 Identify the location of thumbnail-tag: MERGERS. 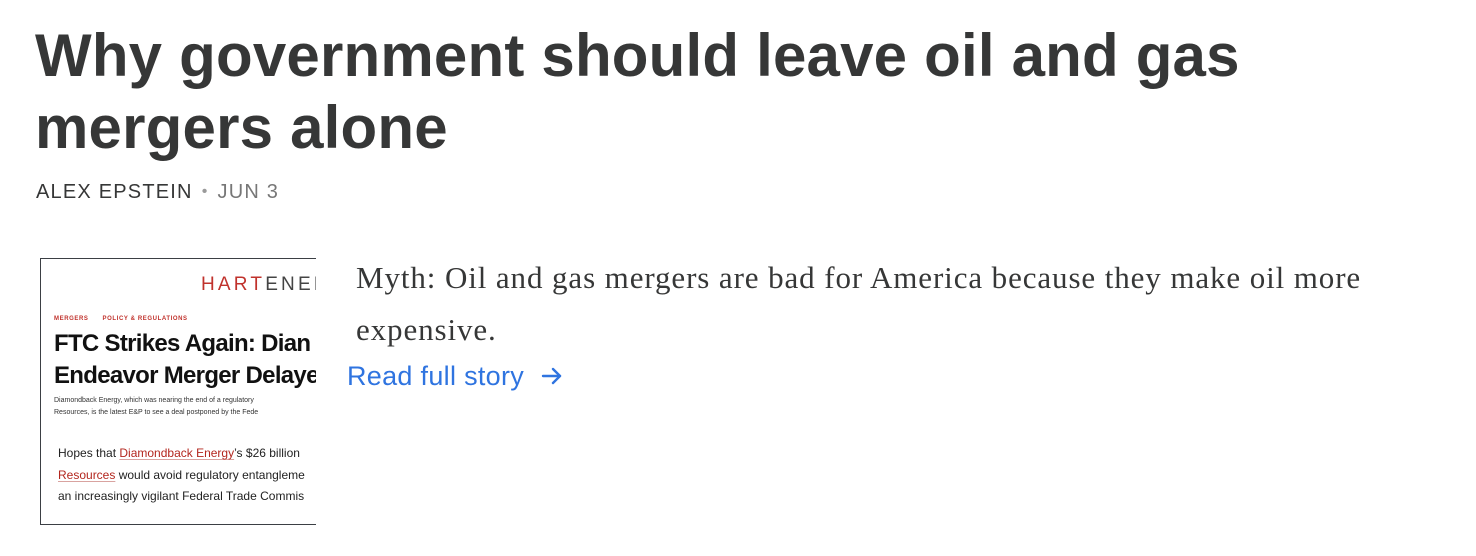
(71, 319).